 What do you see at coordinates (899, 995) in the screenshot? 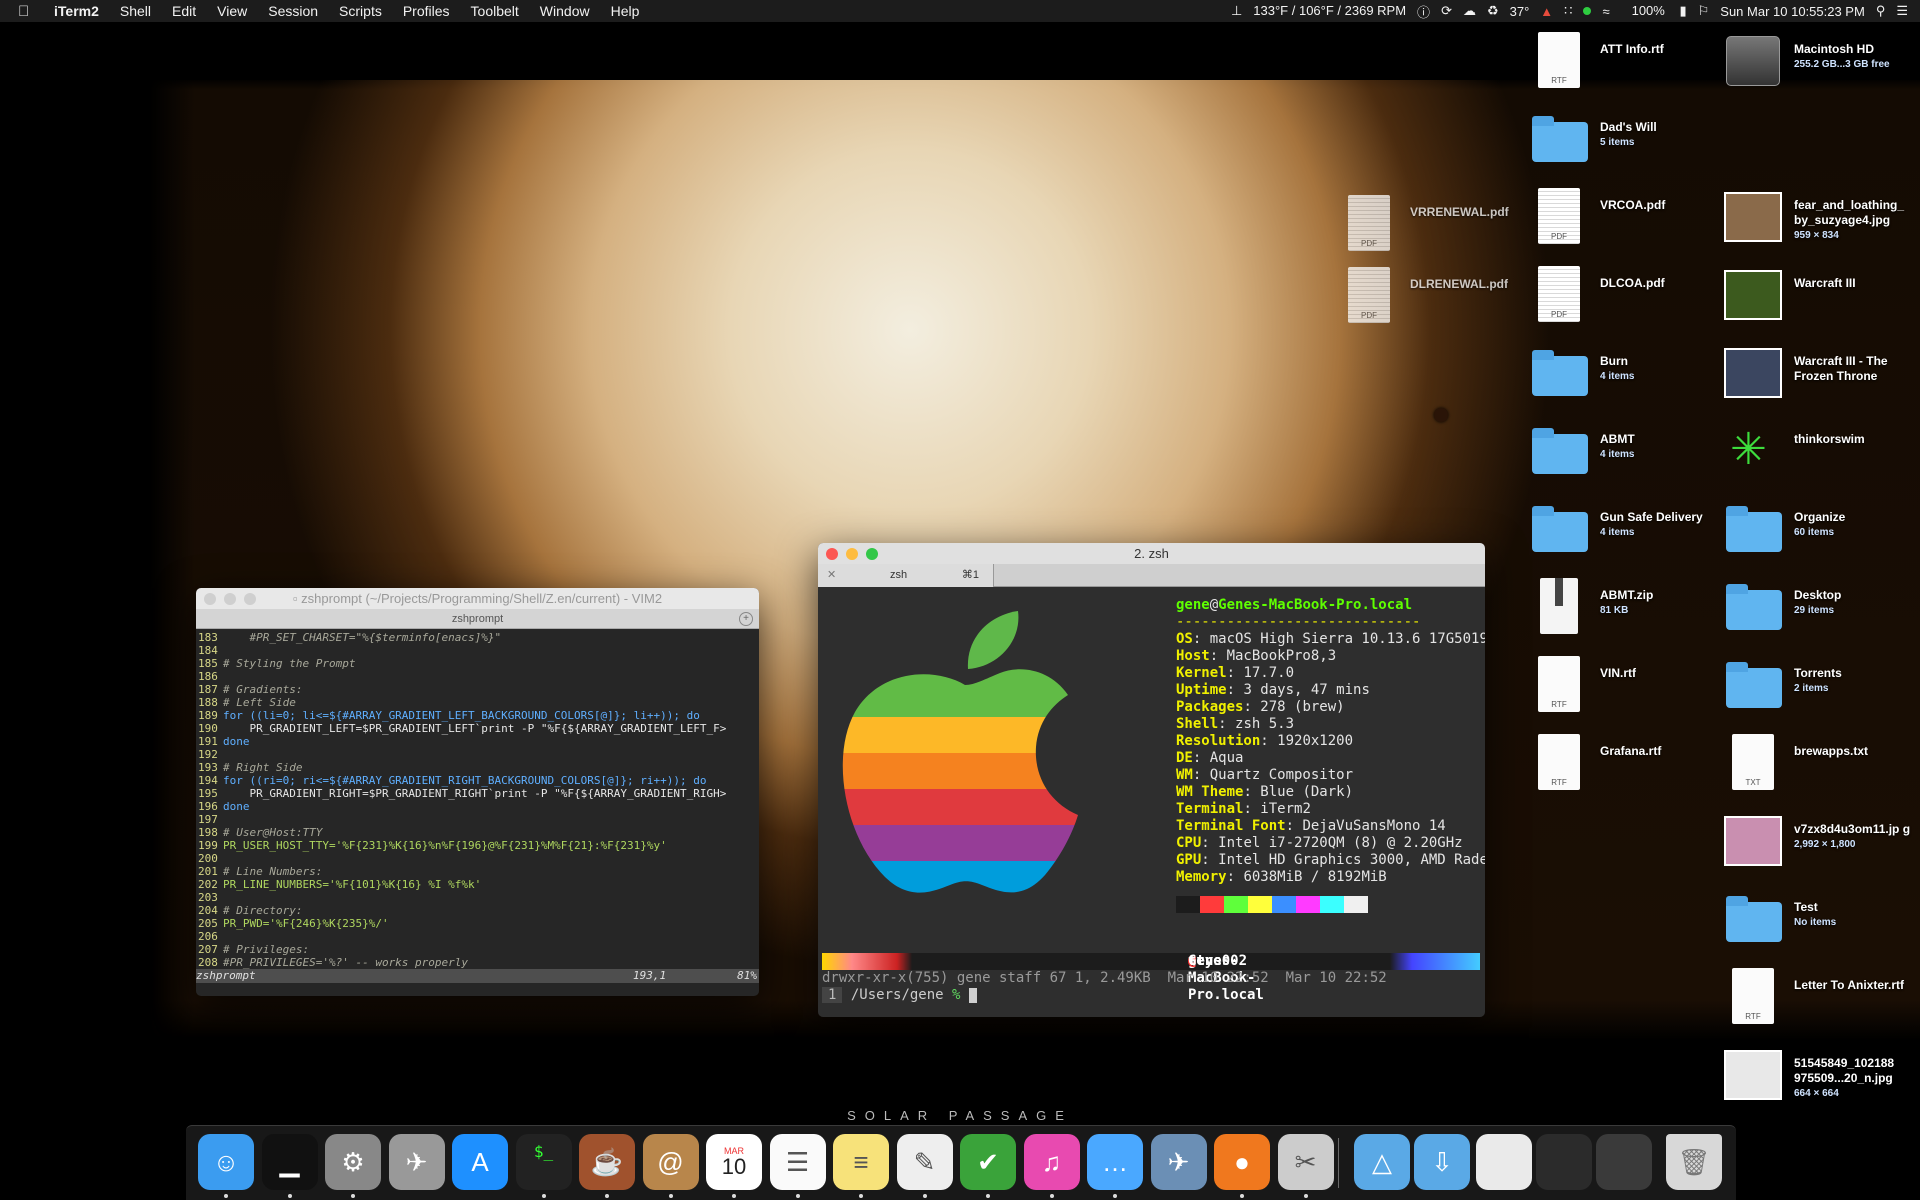
I see `prompt-line: 1 /Users/gene %` at bounding box center [899, 995].